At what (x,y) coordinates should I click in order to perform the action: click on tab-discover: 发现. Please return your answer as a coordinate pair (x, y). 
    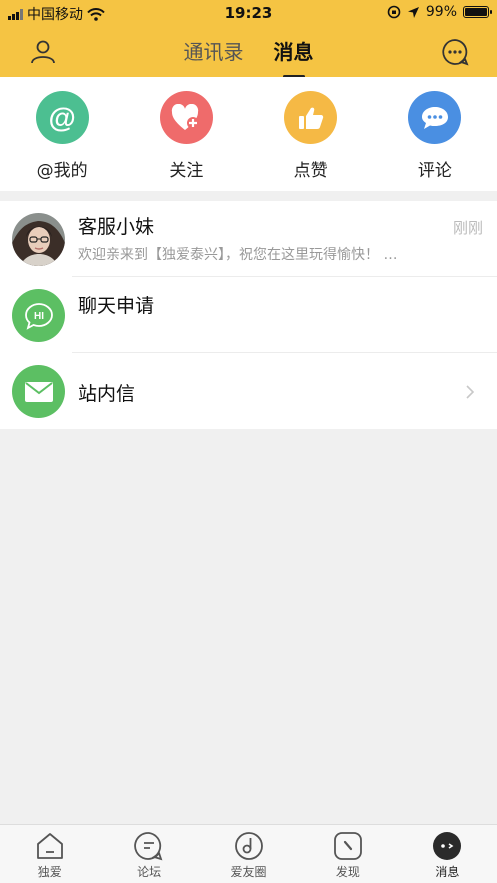
    Looking at the image, I should click on (347, 854).